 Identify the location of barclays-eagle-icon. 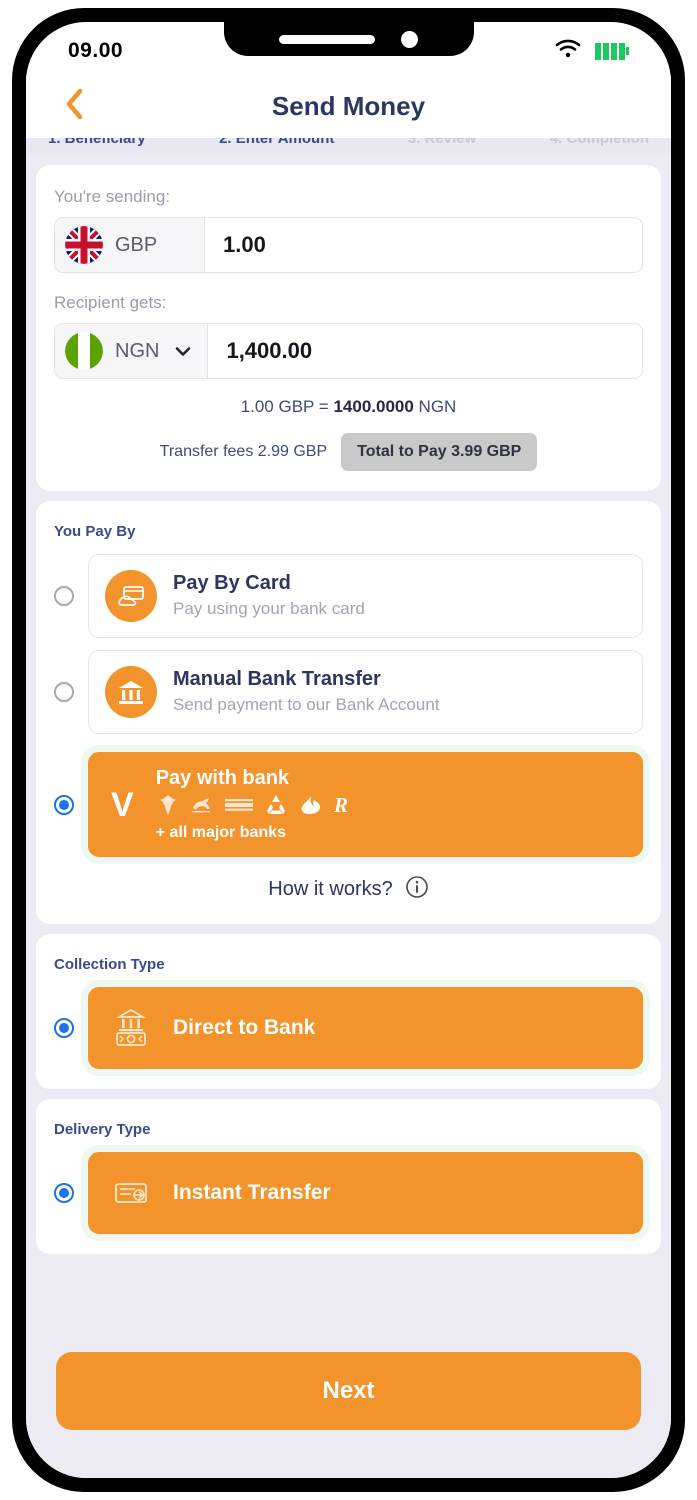
(168, 807).